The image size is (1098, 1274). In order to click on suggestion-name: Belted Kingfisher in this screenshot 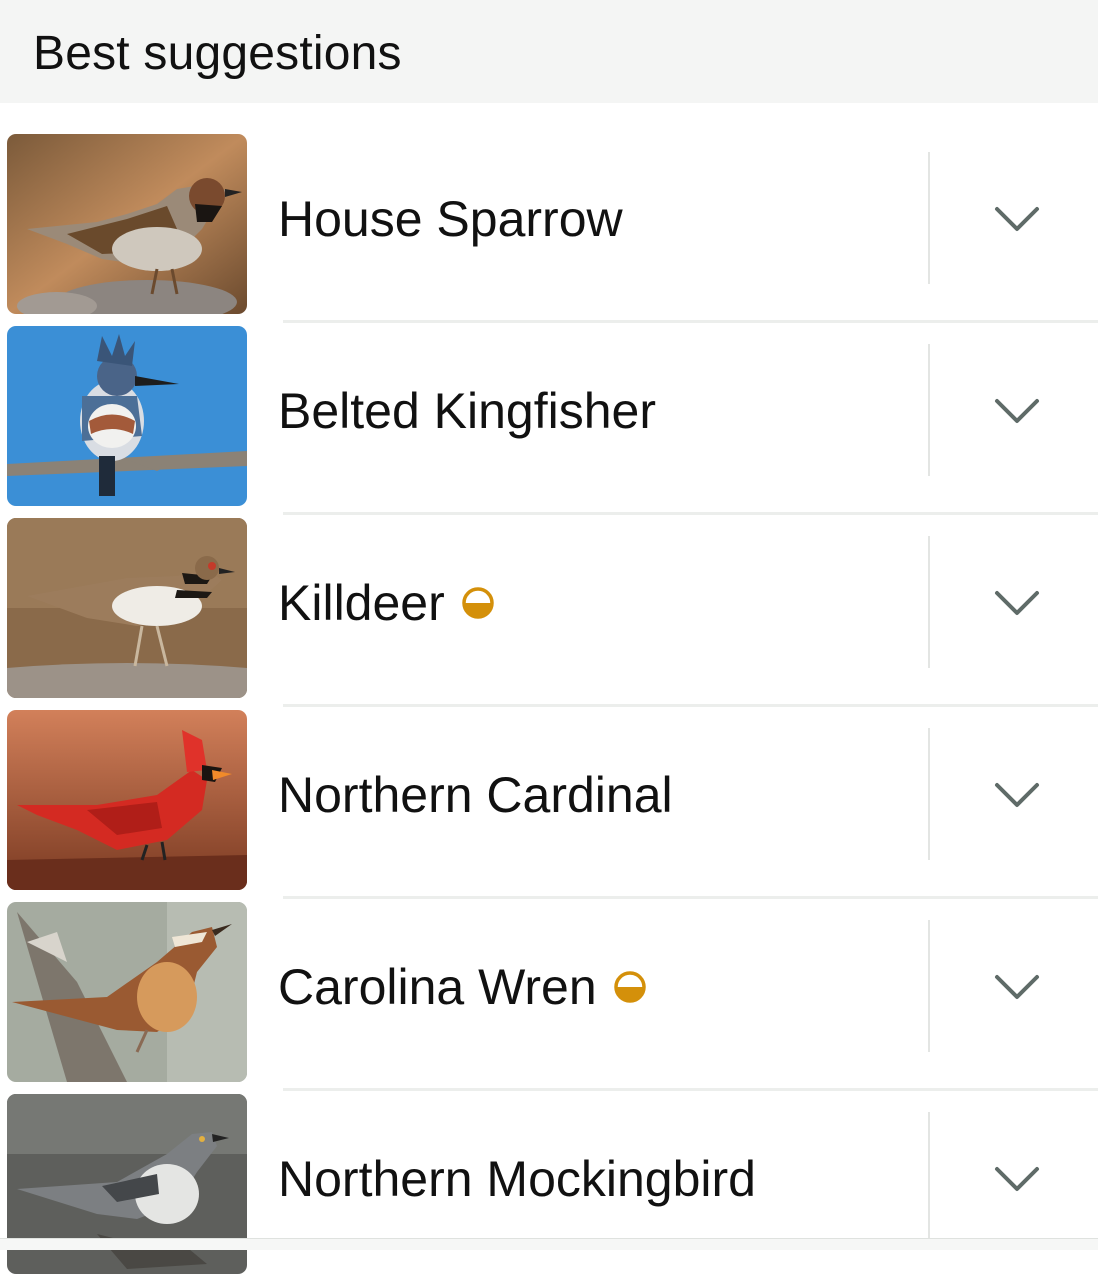, I will do `click(467, 411)`.